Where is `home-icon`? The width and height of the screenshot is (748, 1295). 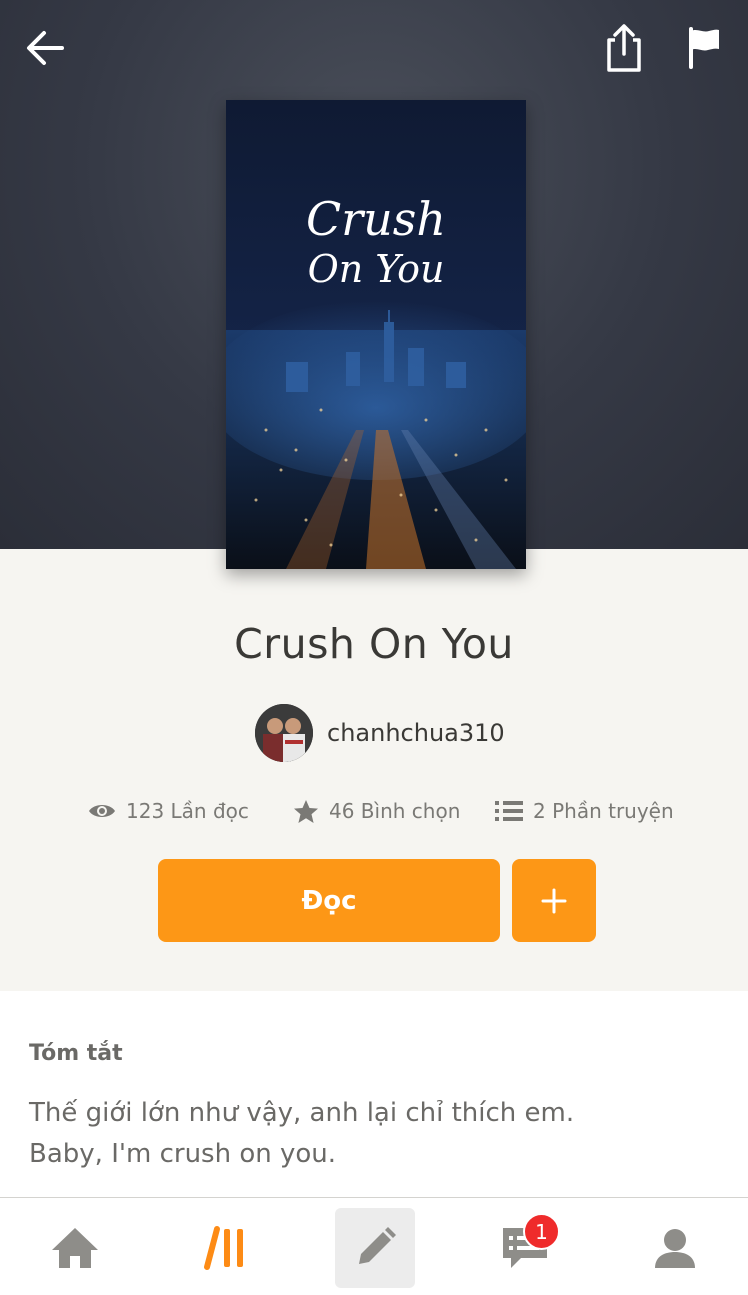
home-icon is located at coordinates (75, 1248).